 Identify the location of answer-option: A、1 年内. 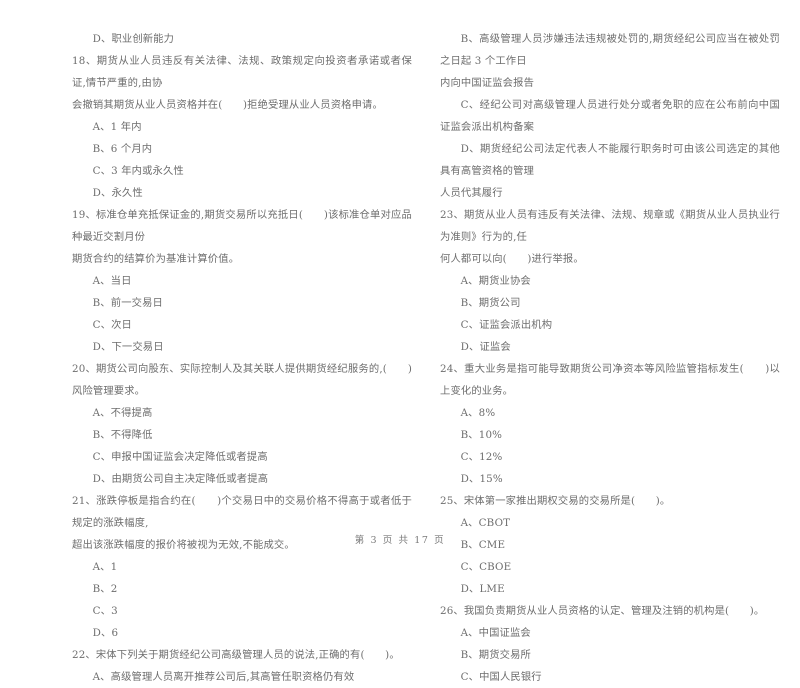
(117, 127).